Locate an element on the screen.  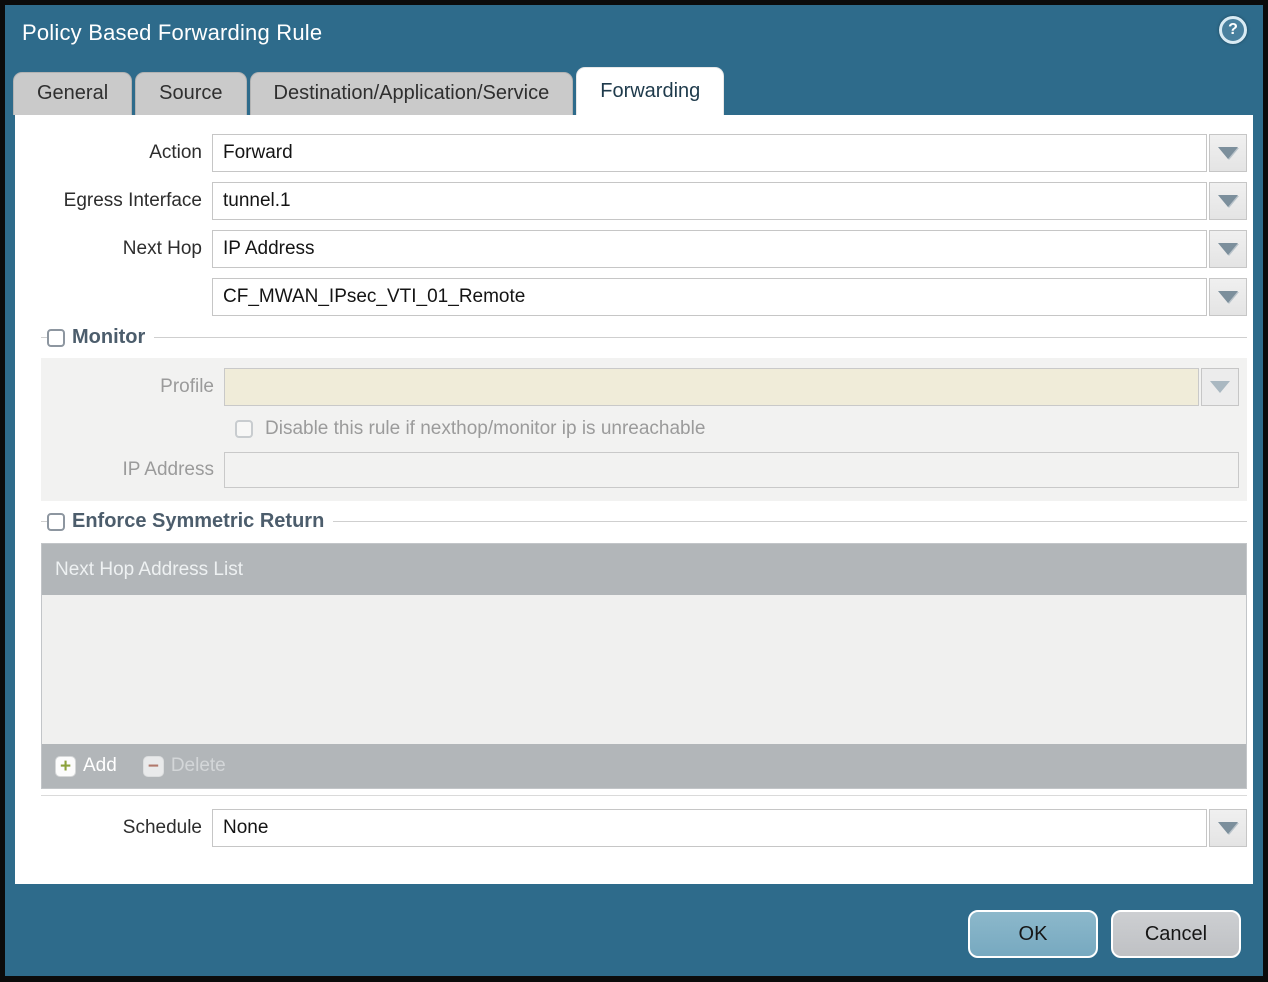
add-button-label: Add is located at coordinates (100, 765).